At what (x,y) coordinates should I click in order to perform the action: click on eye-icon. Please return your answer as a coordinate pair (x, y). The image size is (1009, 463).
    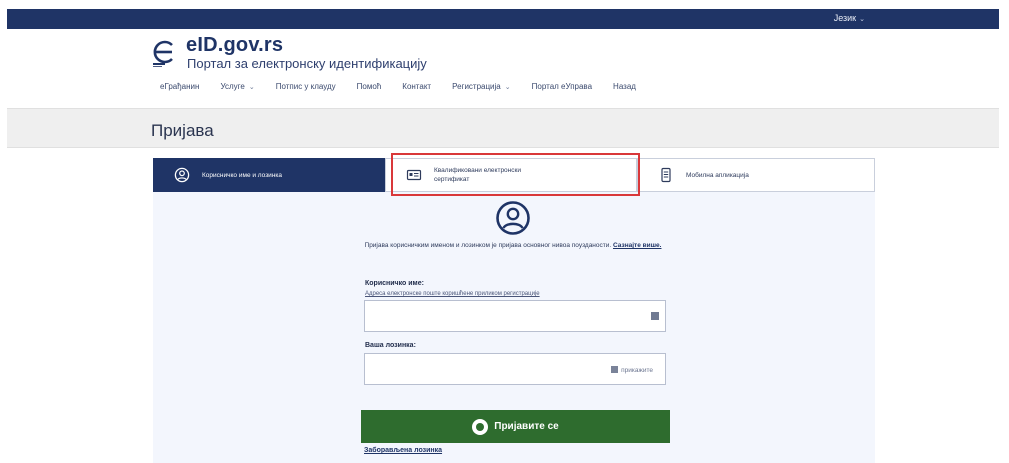
    Looking at the image, I should click on (615, 369).